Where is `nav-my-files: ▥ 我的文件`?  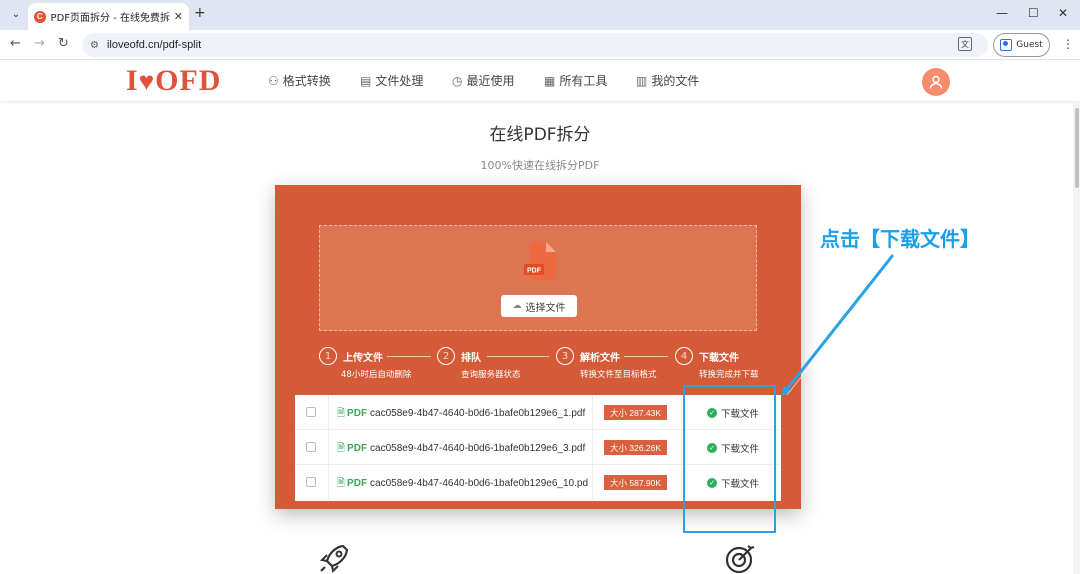 nav-my-files: ▥ 我的文件 is located at coordinates (667, 80).